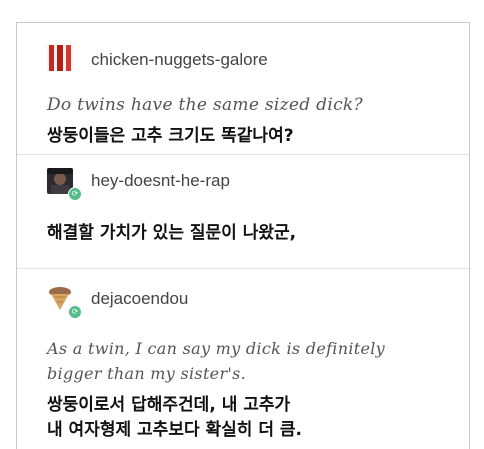 The height and width of the screenshot is (449, 484). Describe the element at coordinates (172, 233) in the screenshot. I see `post-translation: 해결할 가치가 있는 질문이 나왔군,` at that location.